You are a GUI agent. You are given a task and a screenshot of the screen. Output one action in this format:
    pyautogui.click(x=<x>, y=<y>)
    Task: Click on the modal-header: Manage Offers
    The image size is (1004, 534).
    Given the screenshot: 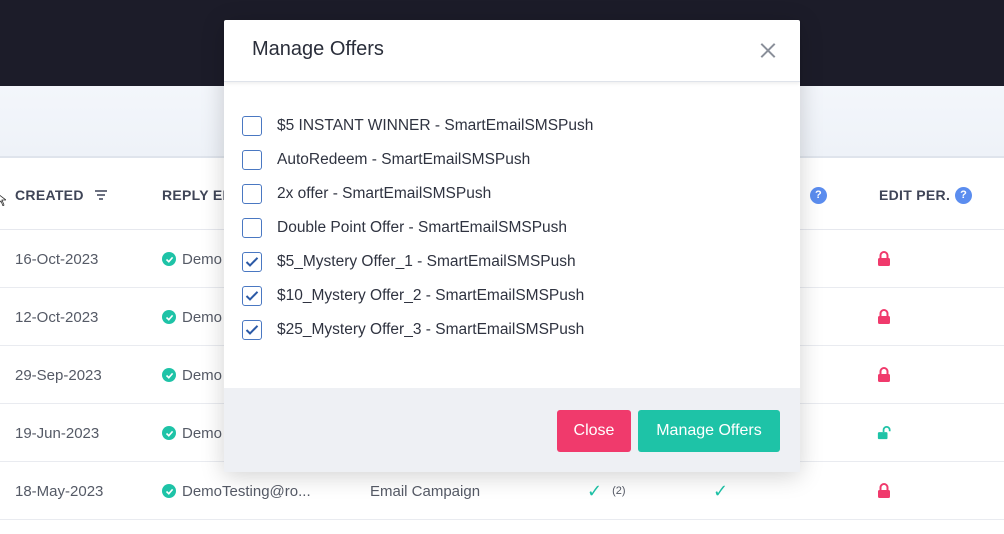 What is the action you would take?
    pyautogui.click(x=512, y=51)
    